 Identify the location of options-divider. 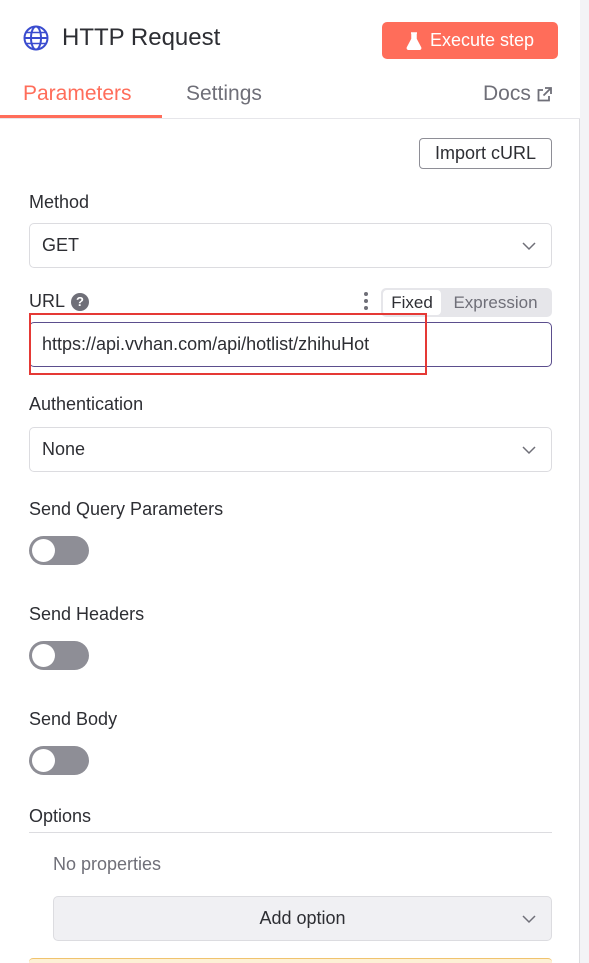
(290, 832).